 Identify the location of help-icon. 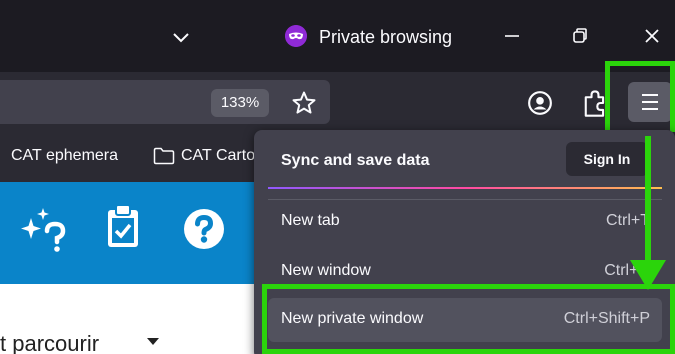
(204, 229).